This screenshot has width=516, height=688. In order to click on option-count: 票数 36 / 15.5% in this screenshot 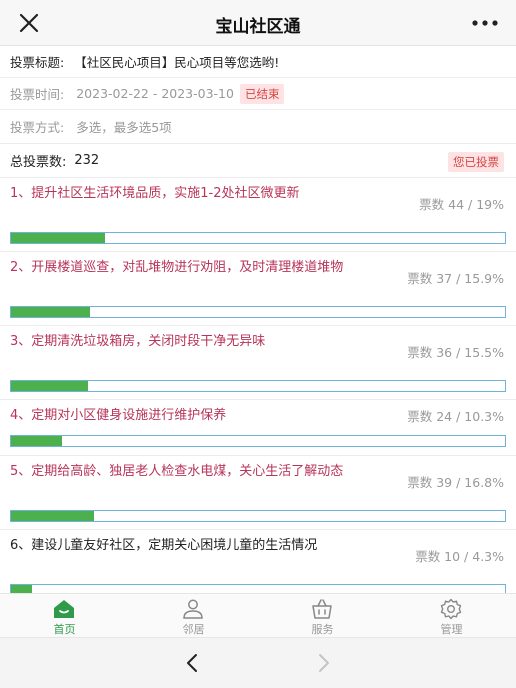, I will do `click(455, 352)`.